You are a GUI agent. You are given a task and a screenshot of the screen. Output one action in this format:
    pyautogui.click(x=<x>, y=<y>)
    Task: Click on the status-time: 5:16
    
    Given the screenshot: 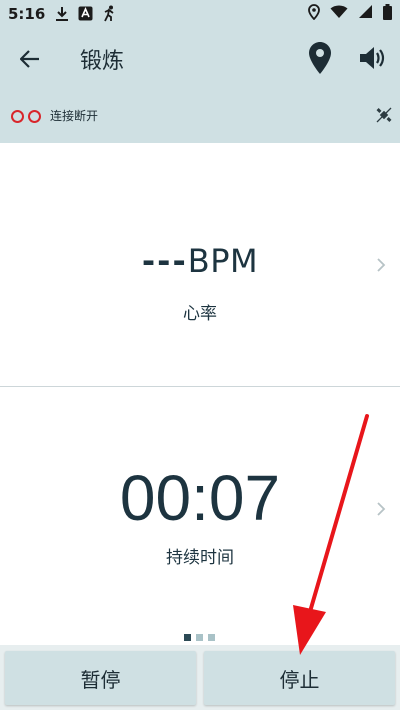 What is the action you would take?
    pyautogui.click(x=27, y=13)
    